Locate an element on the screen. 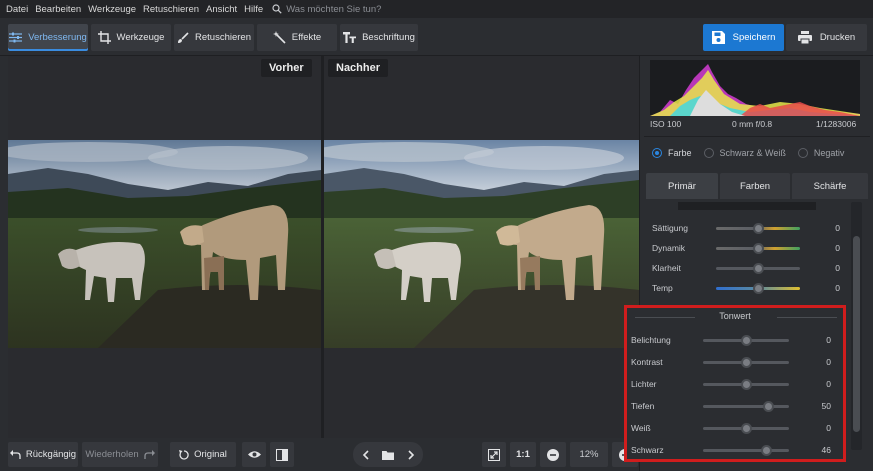 This screenshot has width=873, height=471. tab-beschriftung-label: Beschriftung is located at coordinates (388, 37).